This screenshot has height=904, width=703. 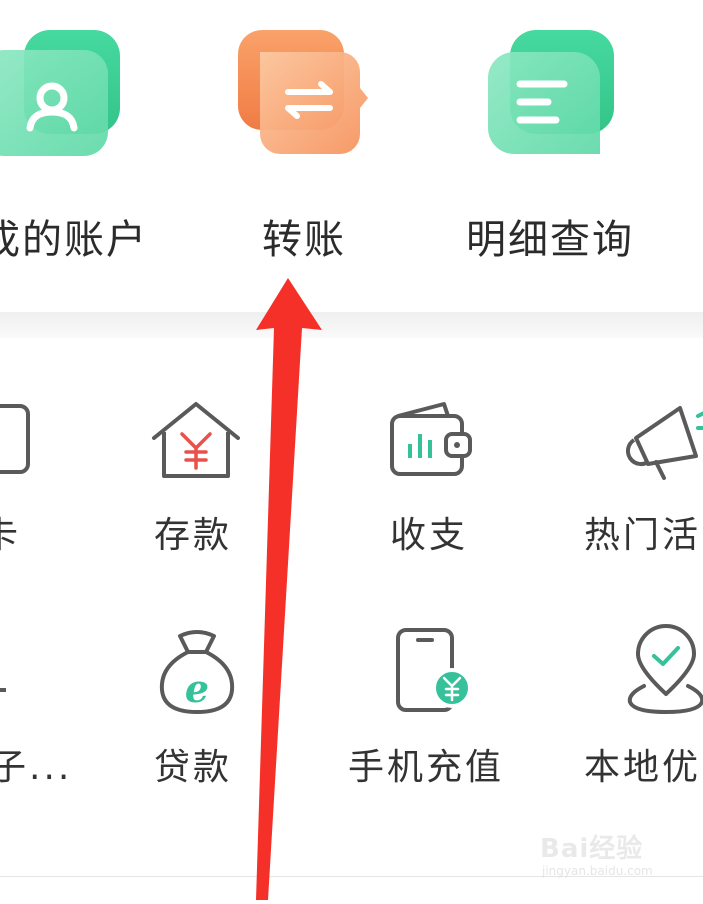 I want to click on location-pin-icon, so click(x=665, y=669).